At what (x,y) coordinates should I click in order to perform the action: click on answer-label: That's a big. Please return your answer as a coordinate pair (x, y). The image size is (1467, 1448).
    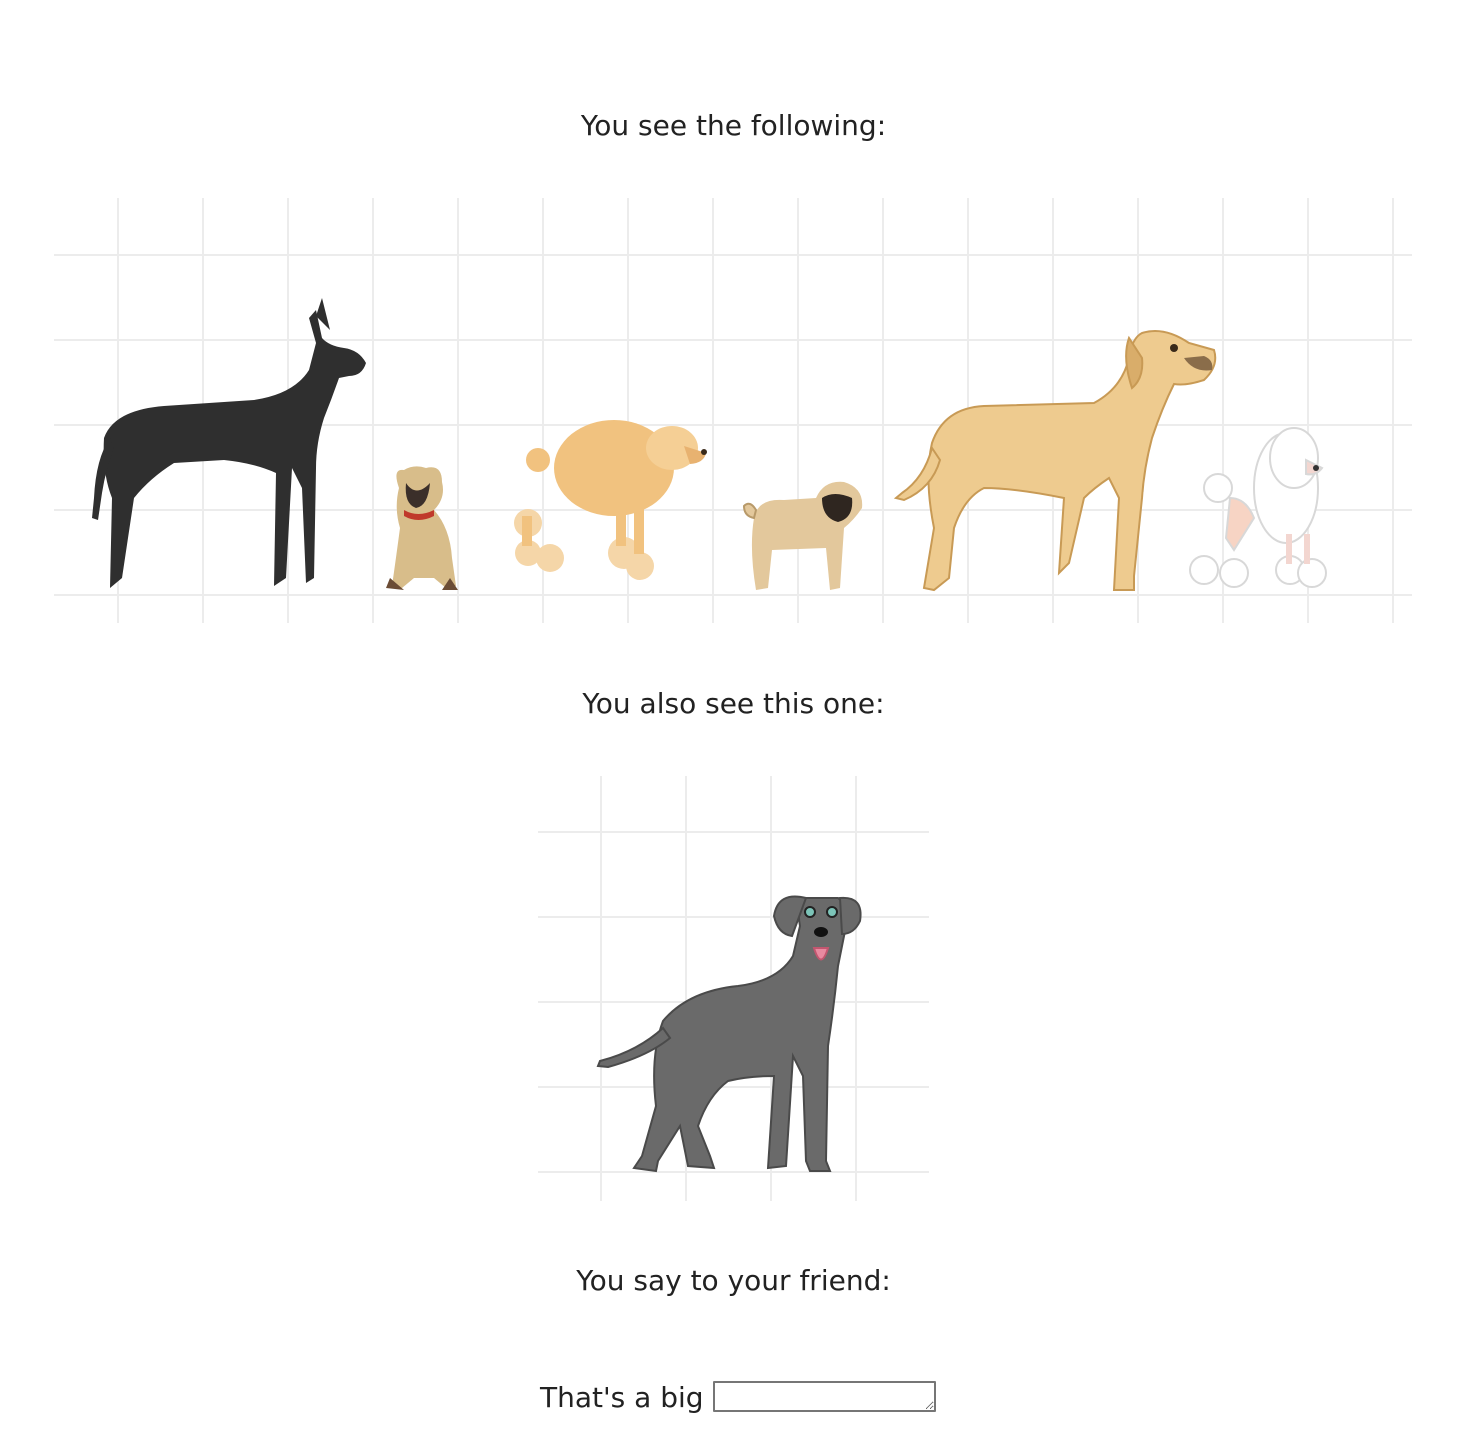
    Looking at the image, I should click on (622, 1397).